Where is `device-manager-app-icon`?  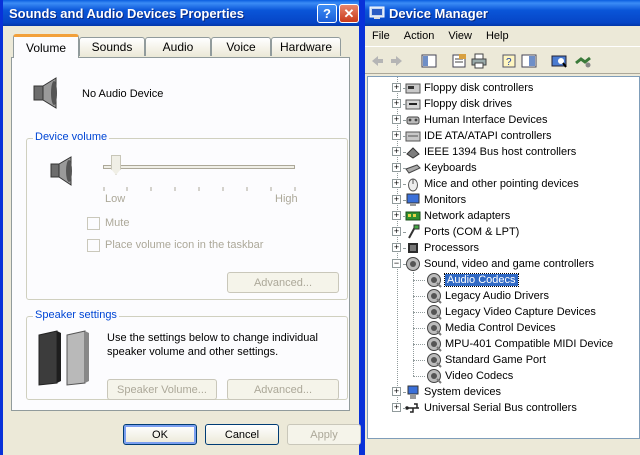
device-manager-app-icon is located at coordinates (377, 13).